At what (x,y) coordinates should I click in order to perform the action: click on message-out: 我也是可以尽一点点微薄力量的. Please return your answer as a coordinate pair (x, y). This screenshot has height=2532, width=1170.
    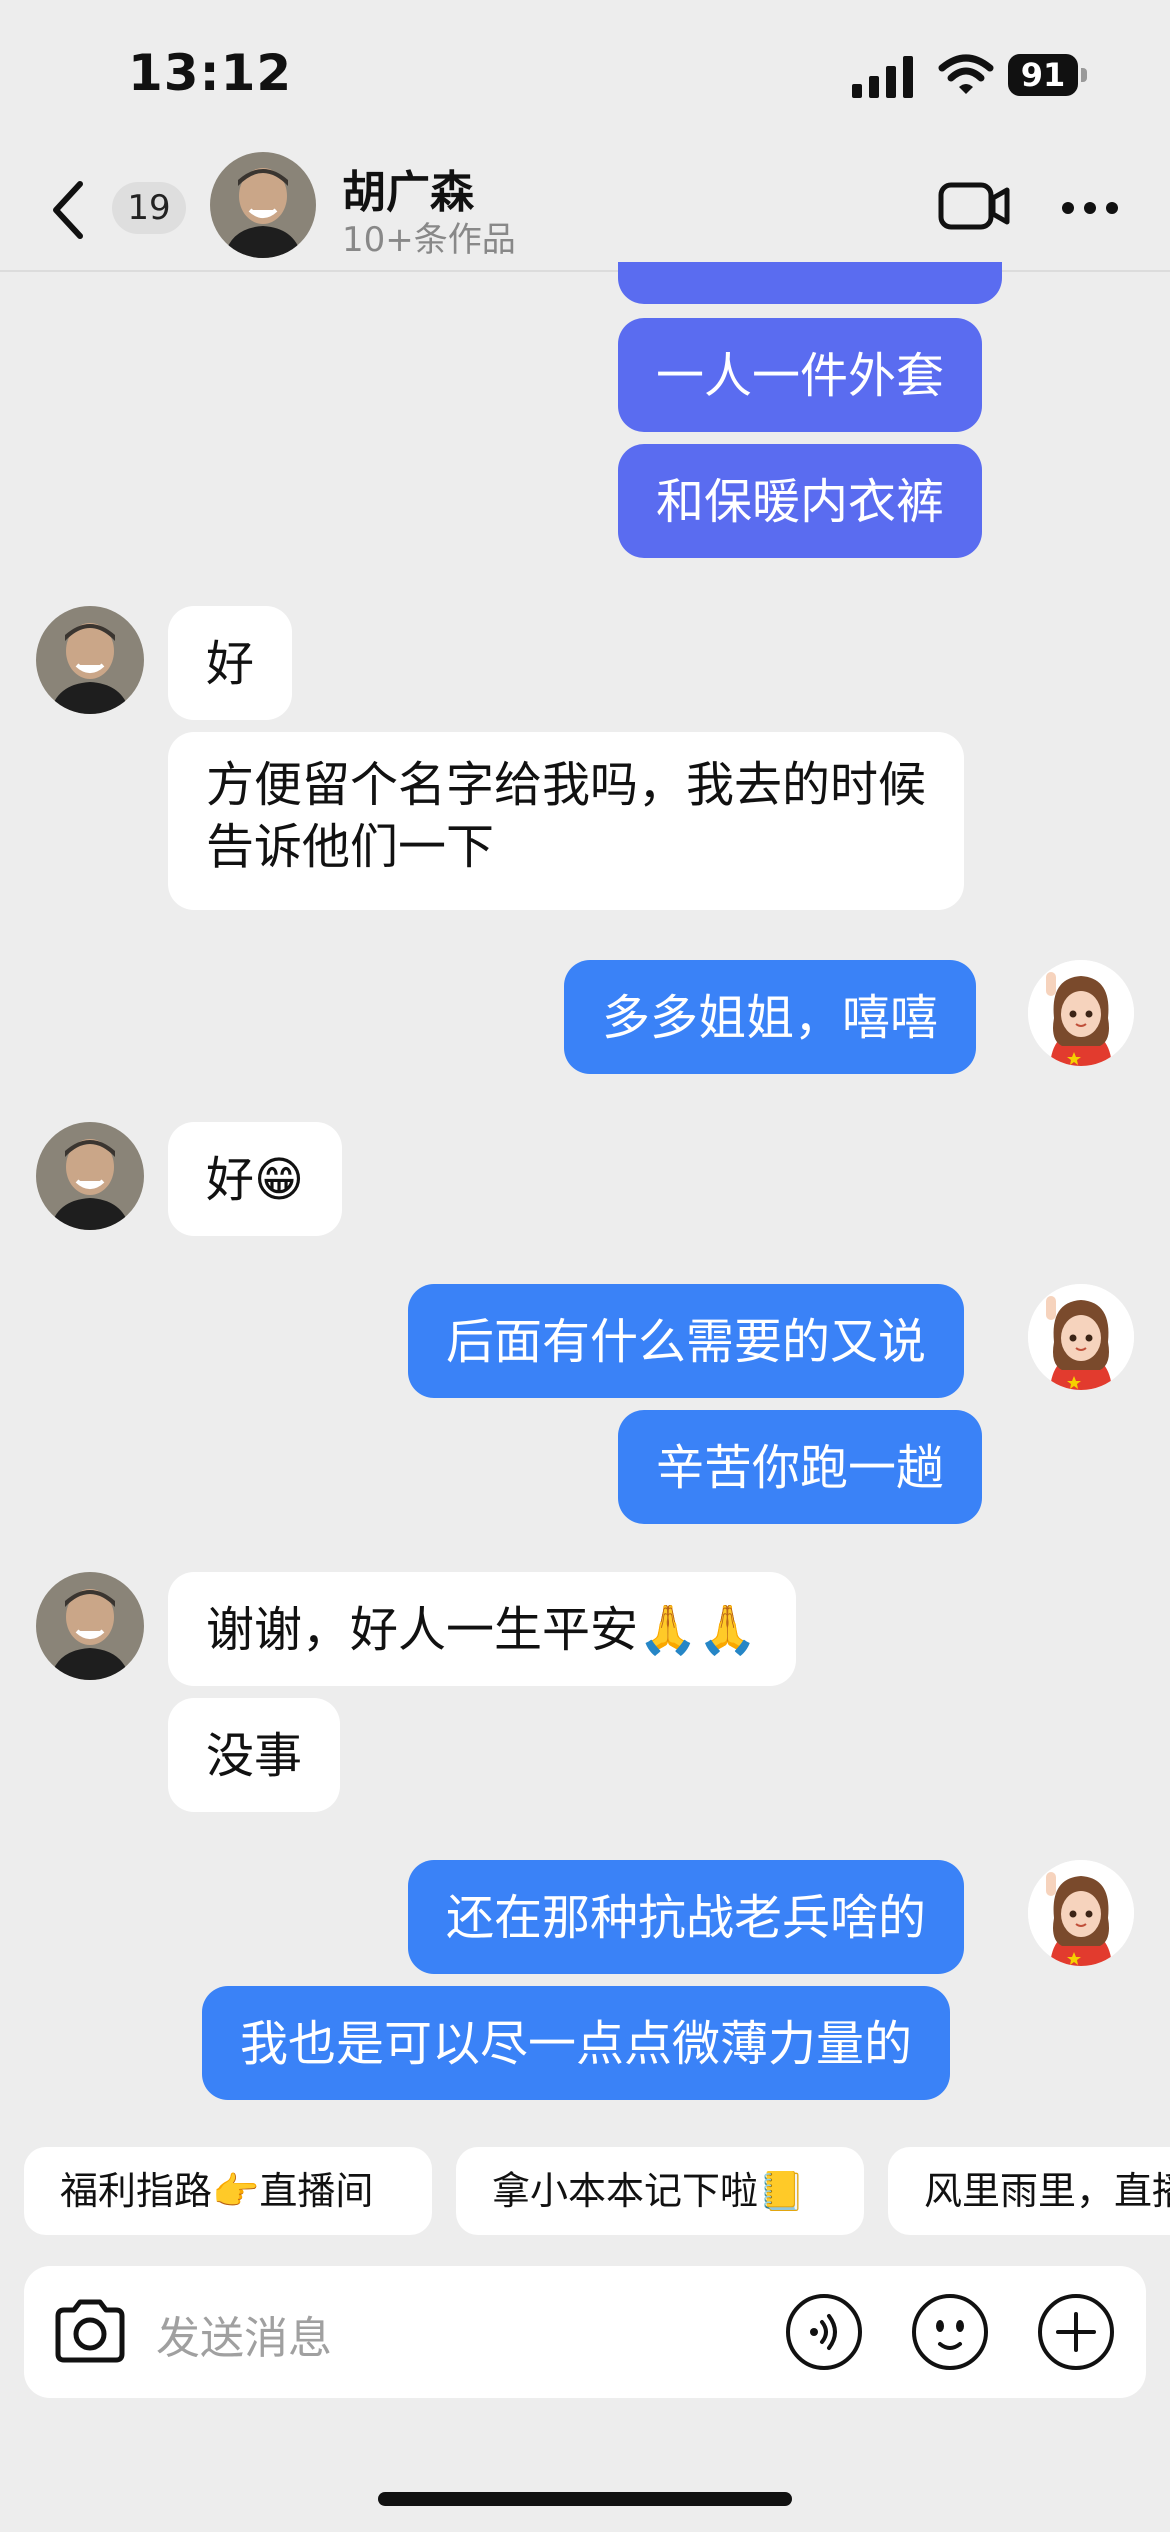
    Looking at the image, I should click on (576, 2043).